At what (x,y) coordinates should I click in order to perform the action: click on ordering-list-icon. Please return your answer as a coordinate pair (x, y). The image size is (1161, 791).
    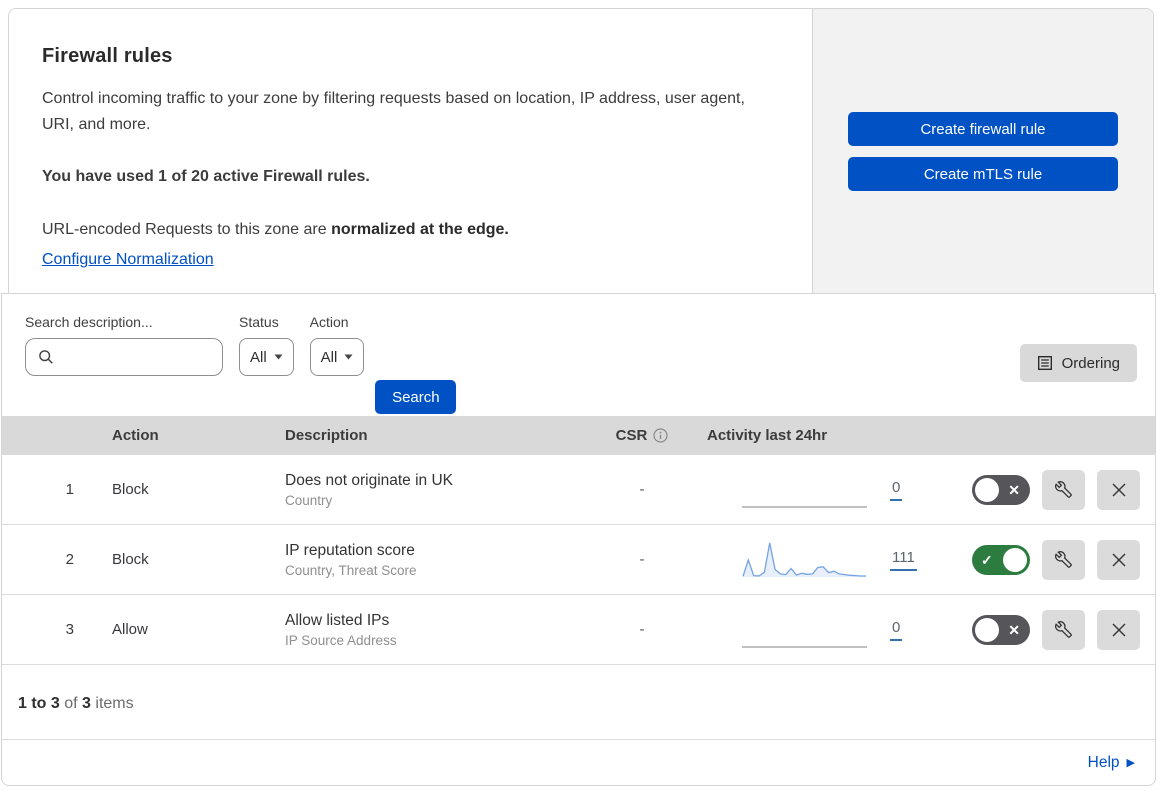
    Looking at the image, I should click on (1044, 363).